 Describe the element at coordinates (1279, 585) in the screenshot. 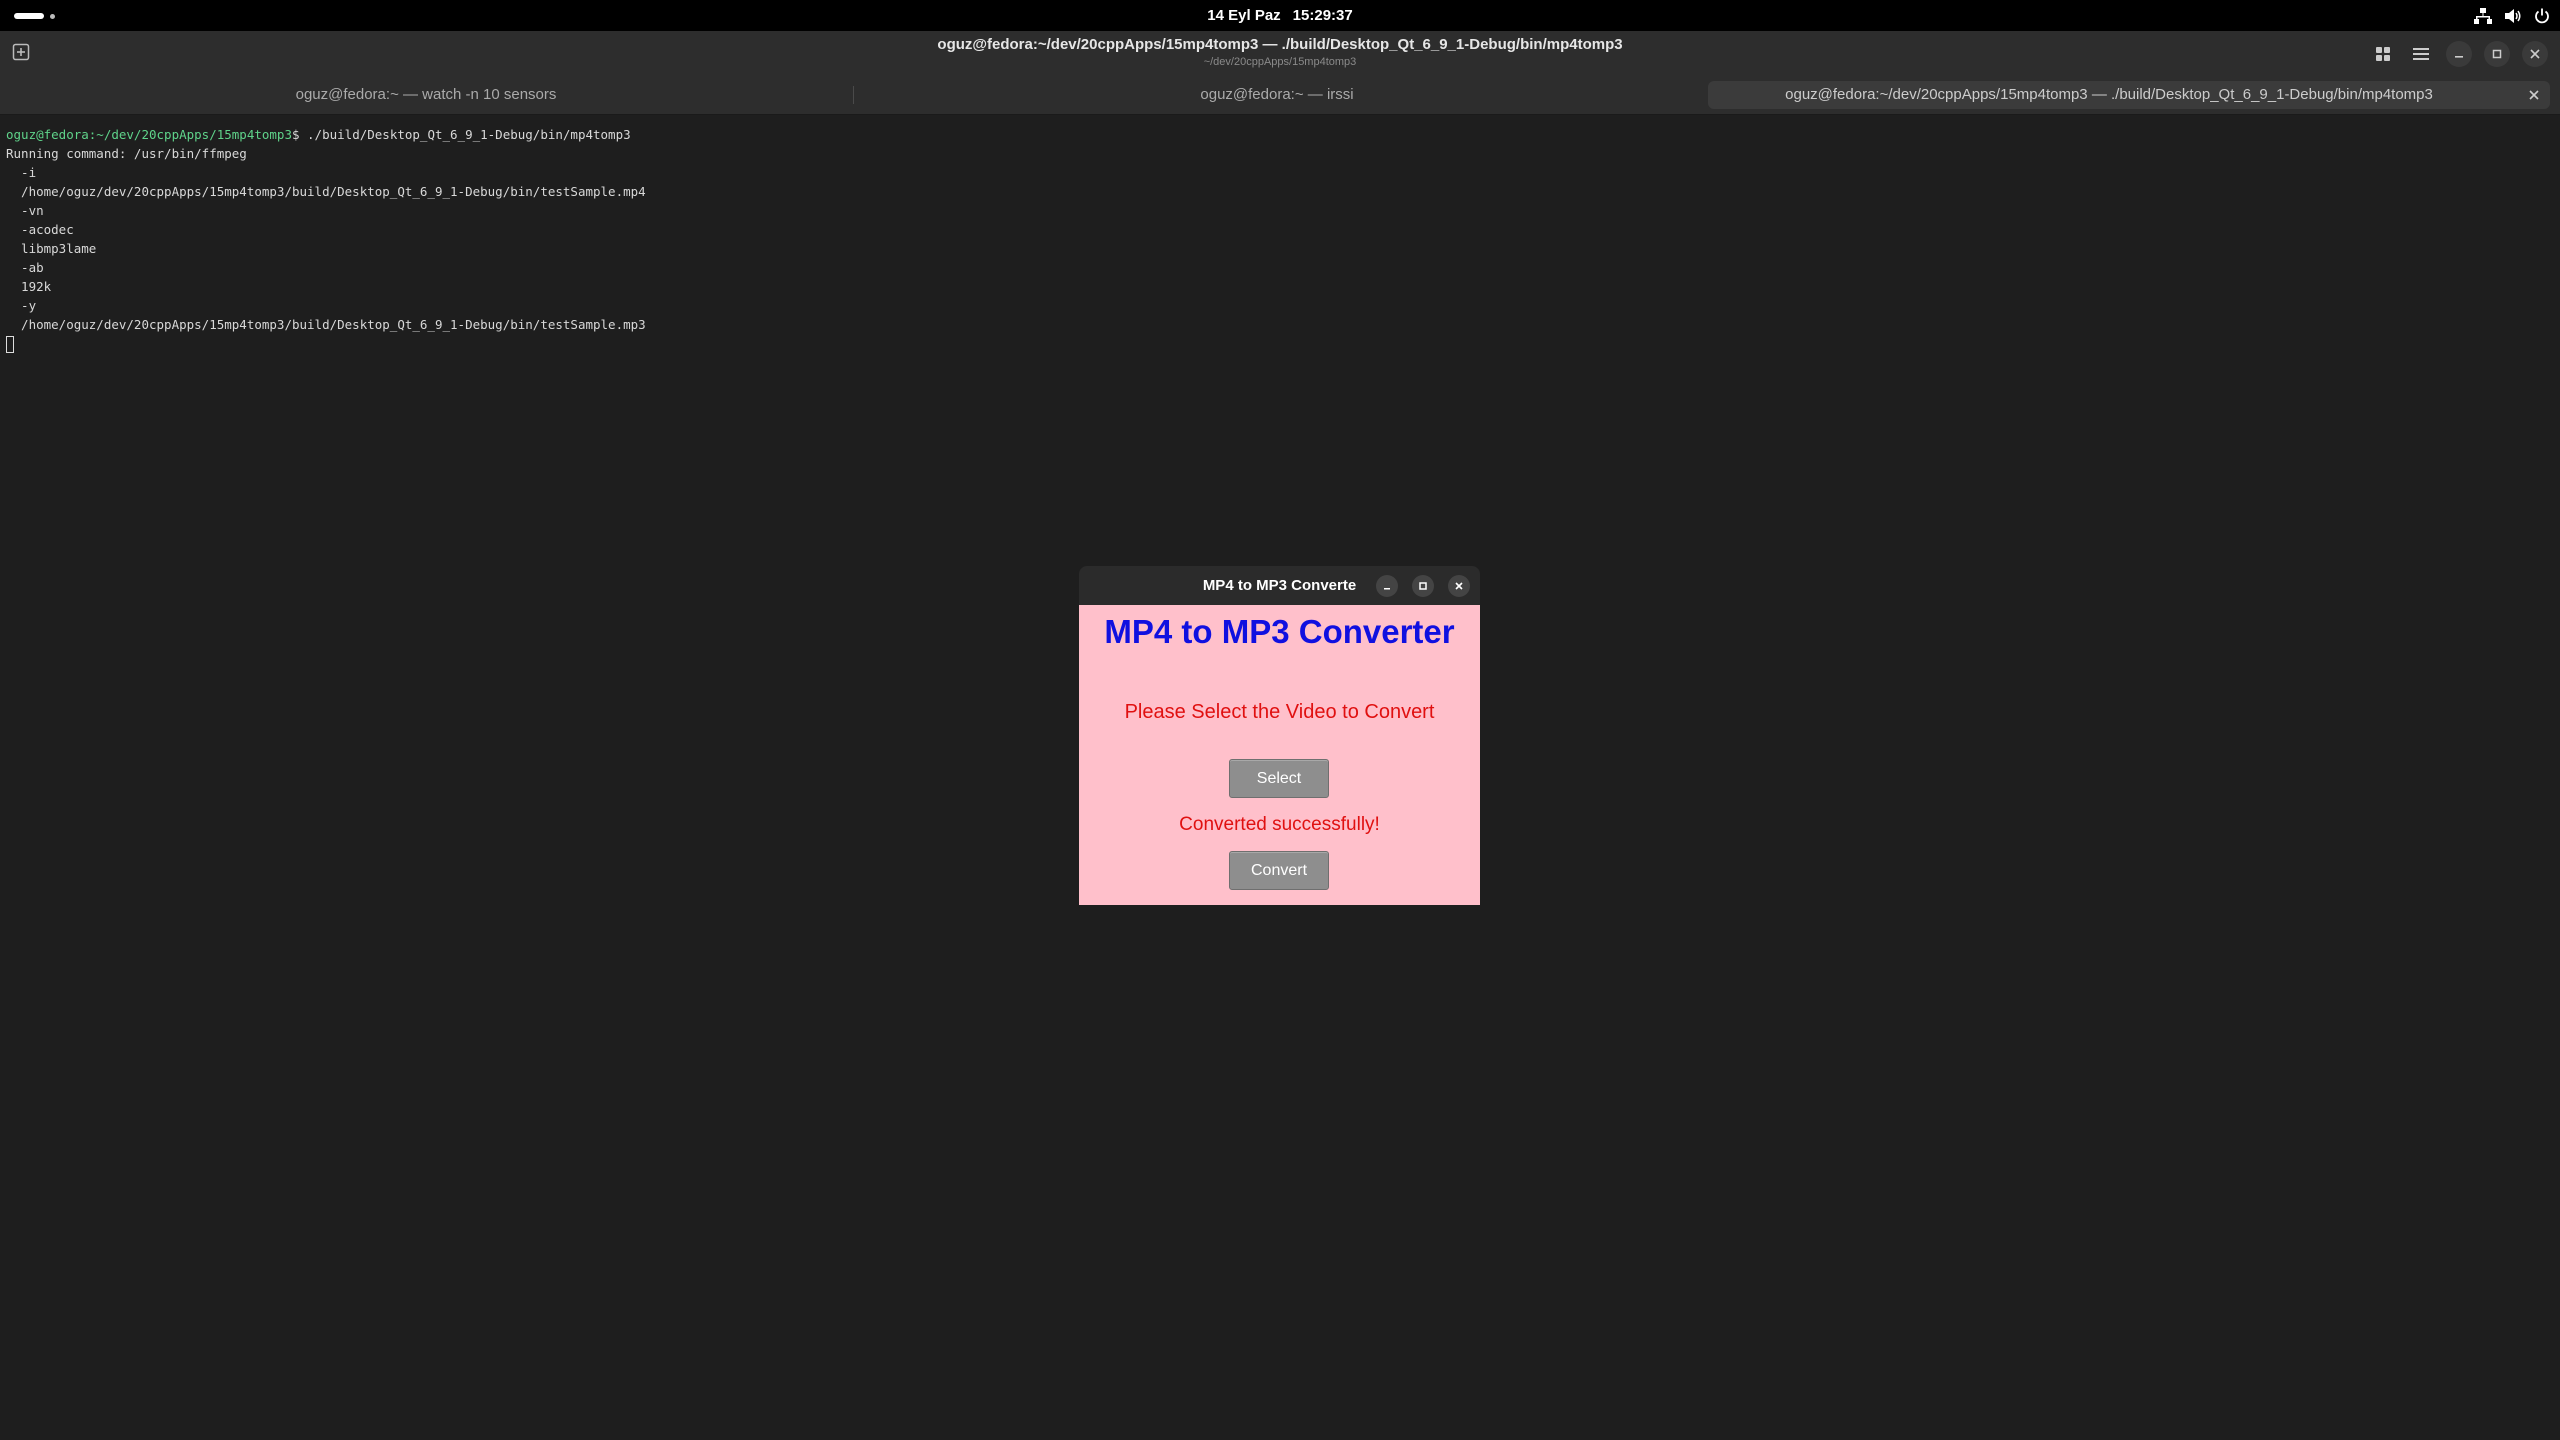

I see `converter-titlebar: MP4 to MP3 Converte` at that location.